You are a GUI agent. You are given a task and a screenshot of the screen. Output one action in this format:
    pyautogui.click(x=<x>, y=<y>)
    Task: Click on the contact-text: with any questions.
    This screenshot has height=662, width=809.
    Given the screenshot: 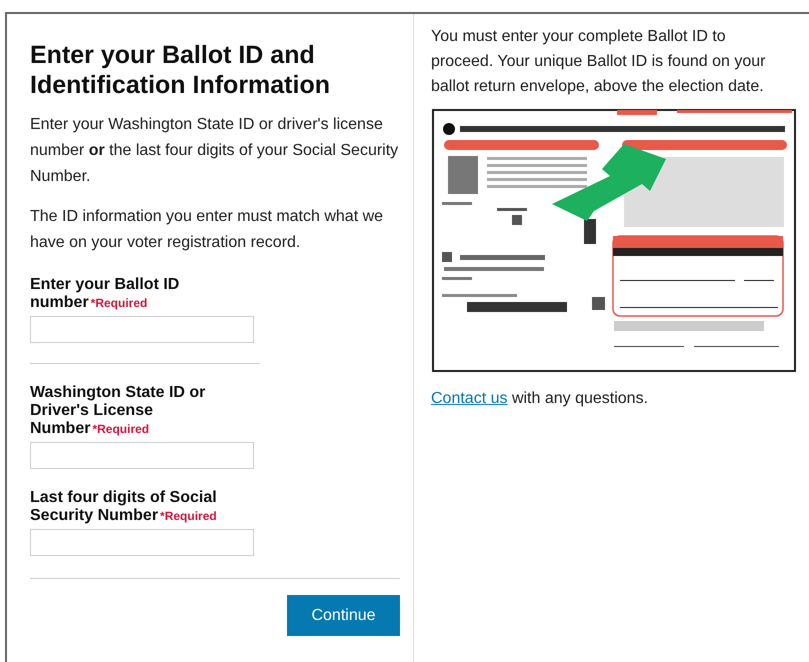 What is the action you would take?
    pyautogui.click(x=580, y=398)
    